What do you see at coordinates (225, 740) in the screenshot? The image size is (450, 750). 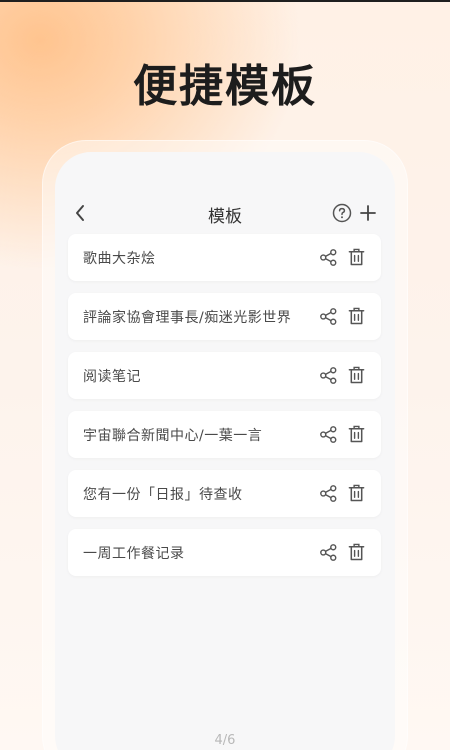 I see `page-indicator: 4/6` at bounding box center [225, 740].